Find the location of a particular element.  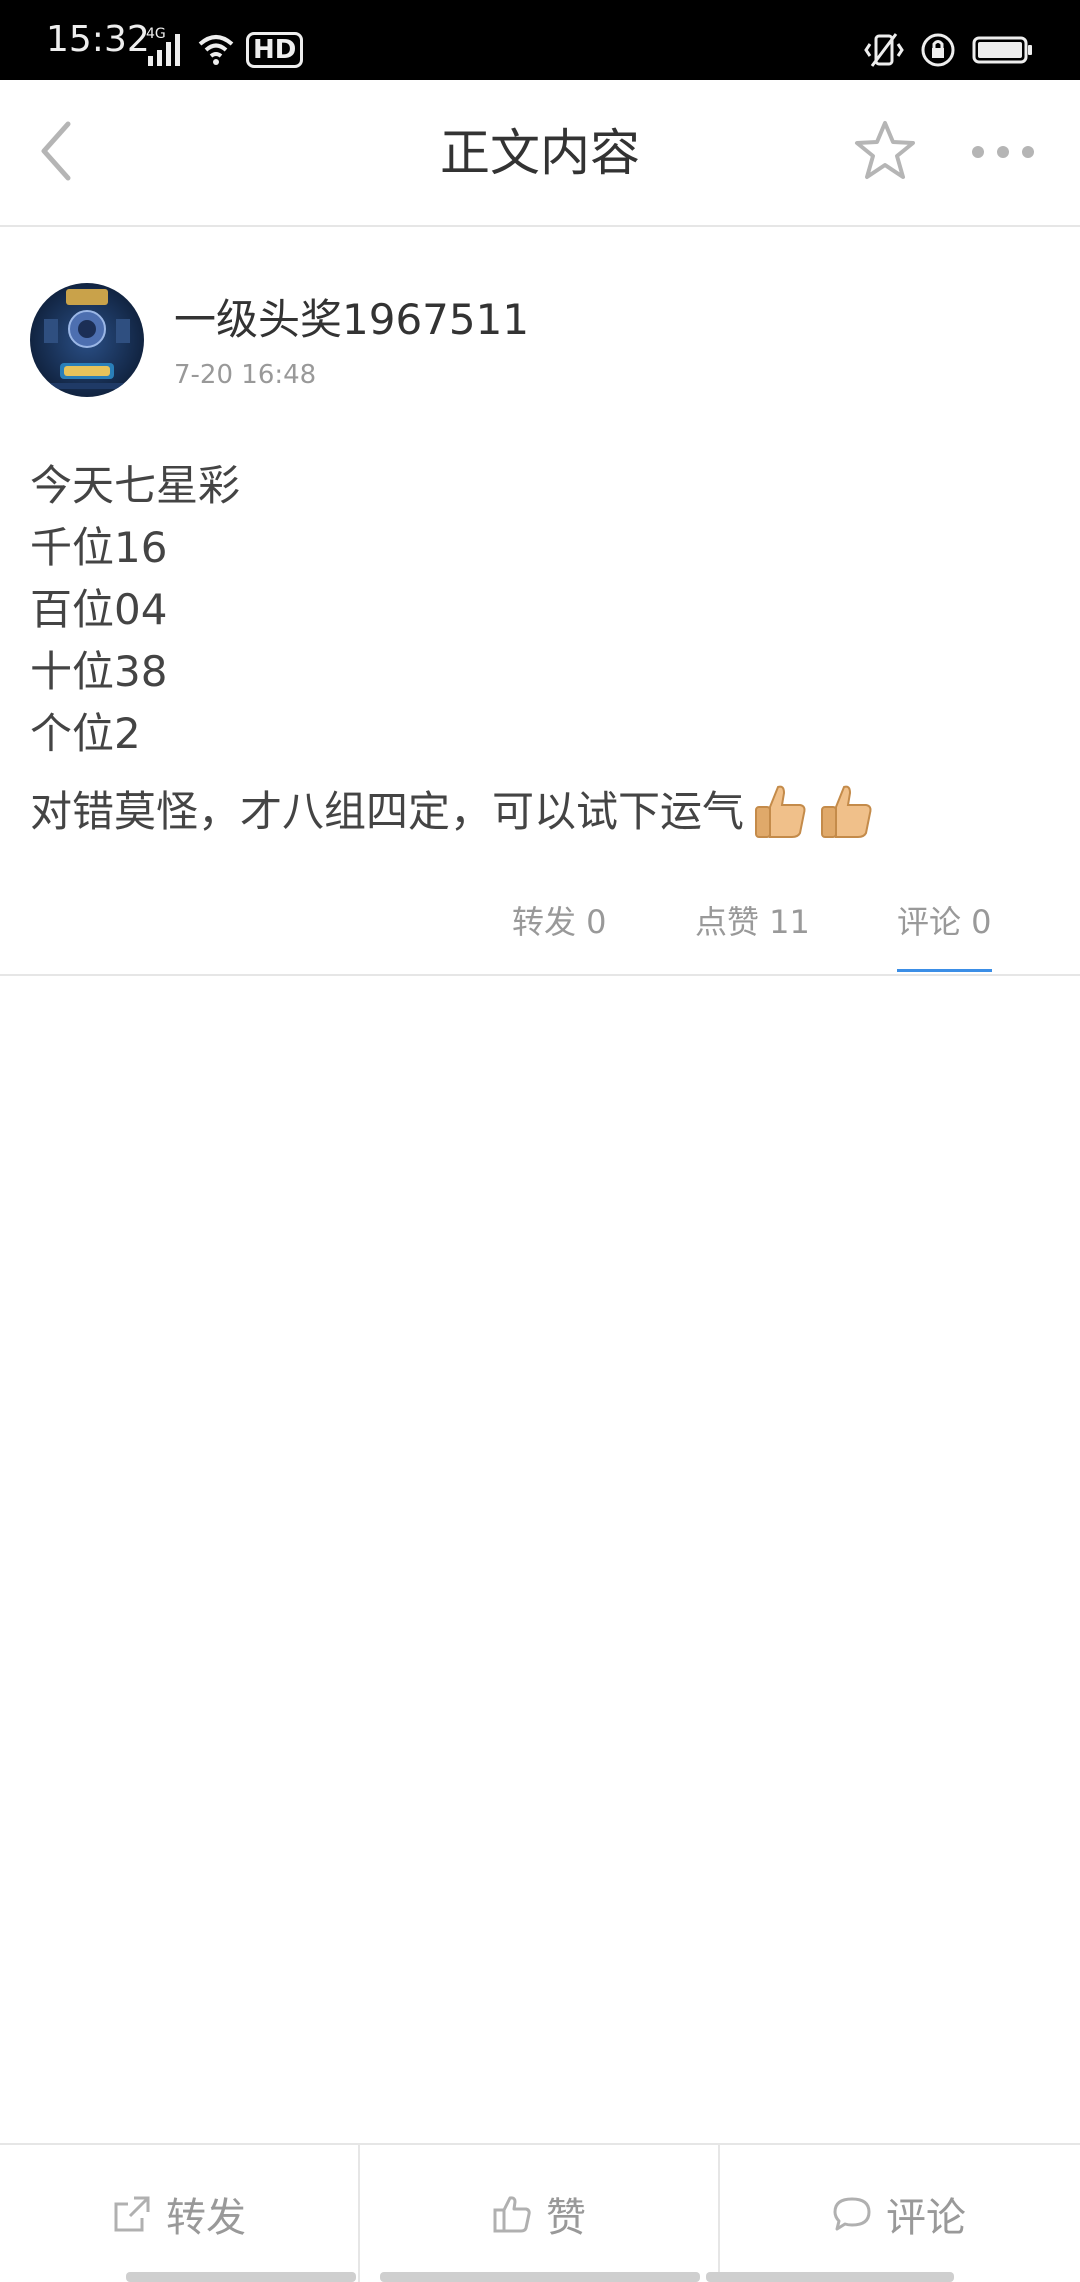

tab-comments-label: 评论 0 is located at coordinates (944, 922).